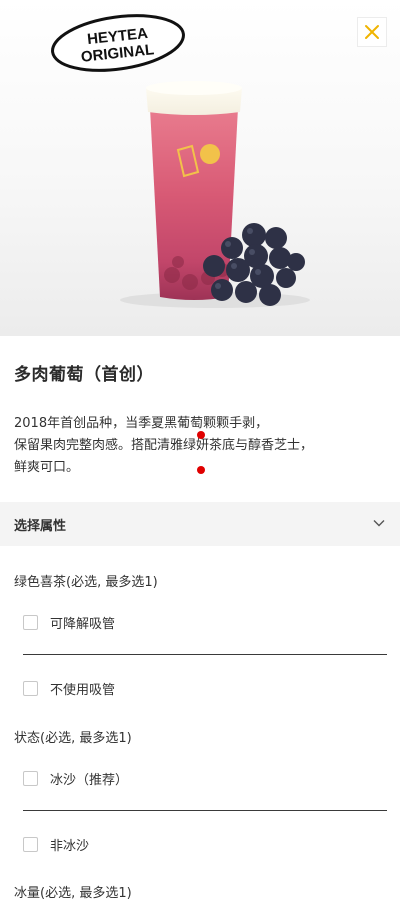  I want to click on close-button, so click(372, 32).